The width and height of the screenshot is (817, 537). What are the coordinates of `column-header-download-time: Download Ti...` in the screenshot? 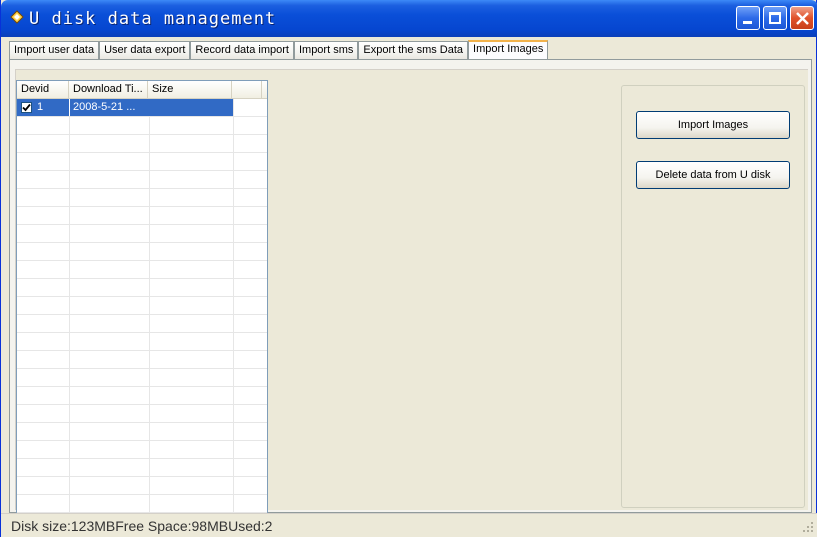 It's located at (108, 90).